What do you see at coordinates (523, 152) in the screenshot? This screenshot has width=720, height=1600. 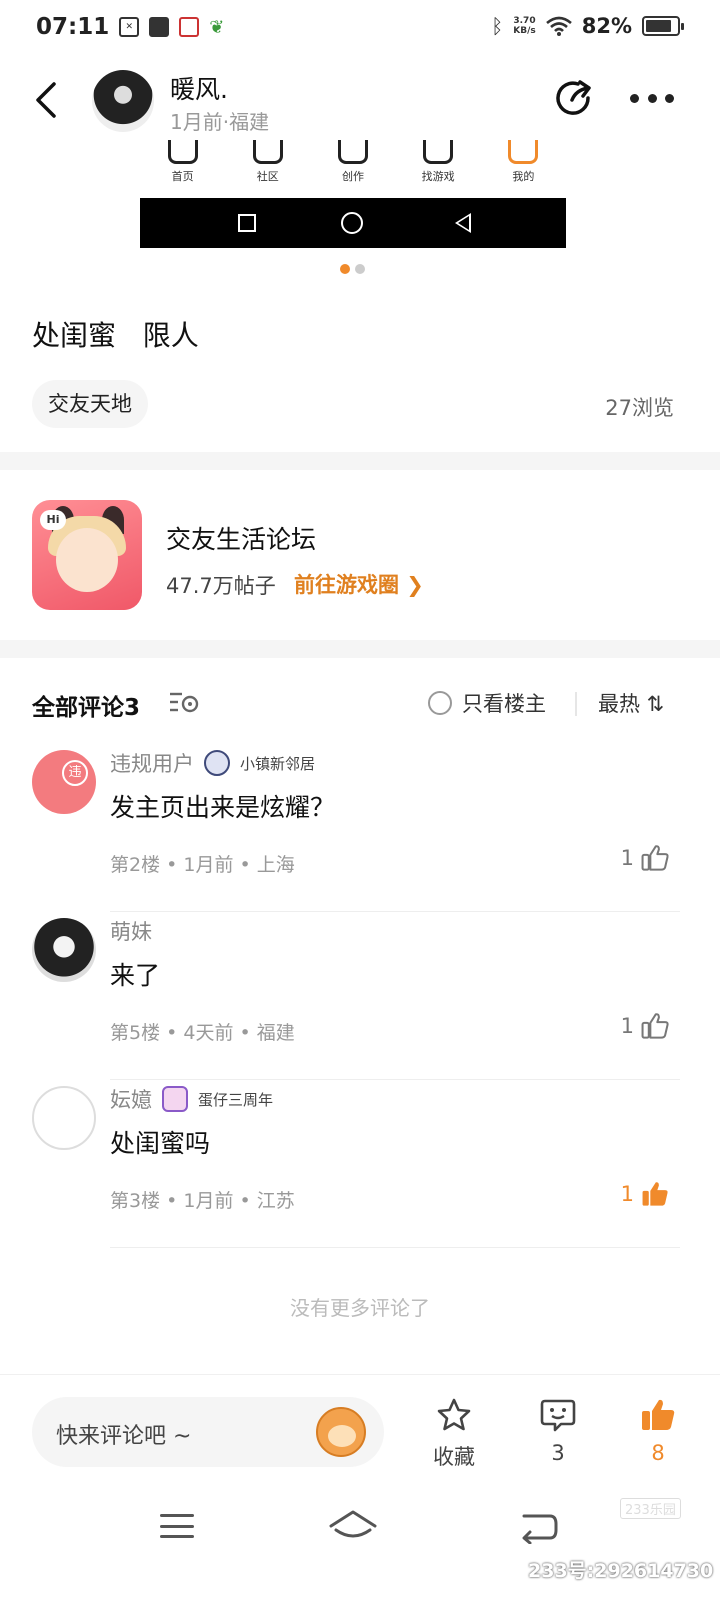 I see `profile-icon` at bounding box center [523, 152].